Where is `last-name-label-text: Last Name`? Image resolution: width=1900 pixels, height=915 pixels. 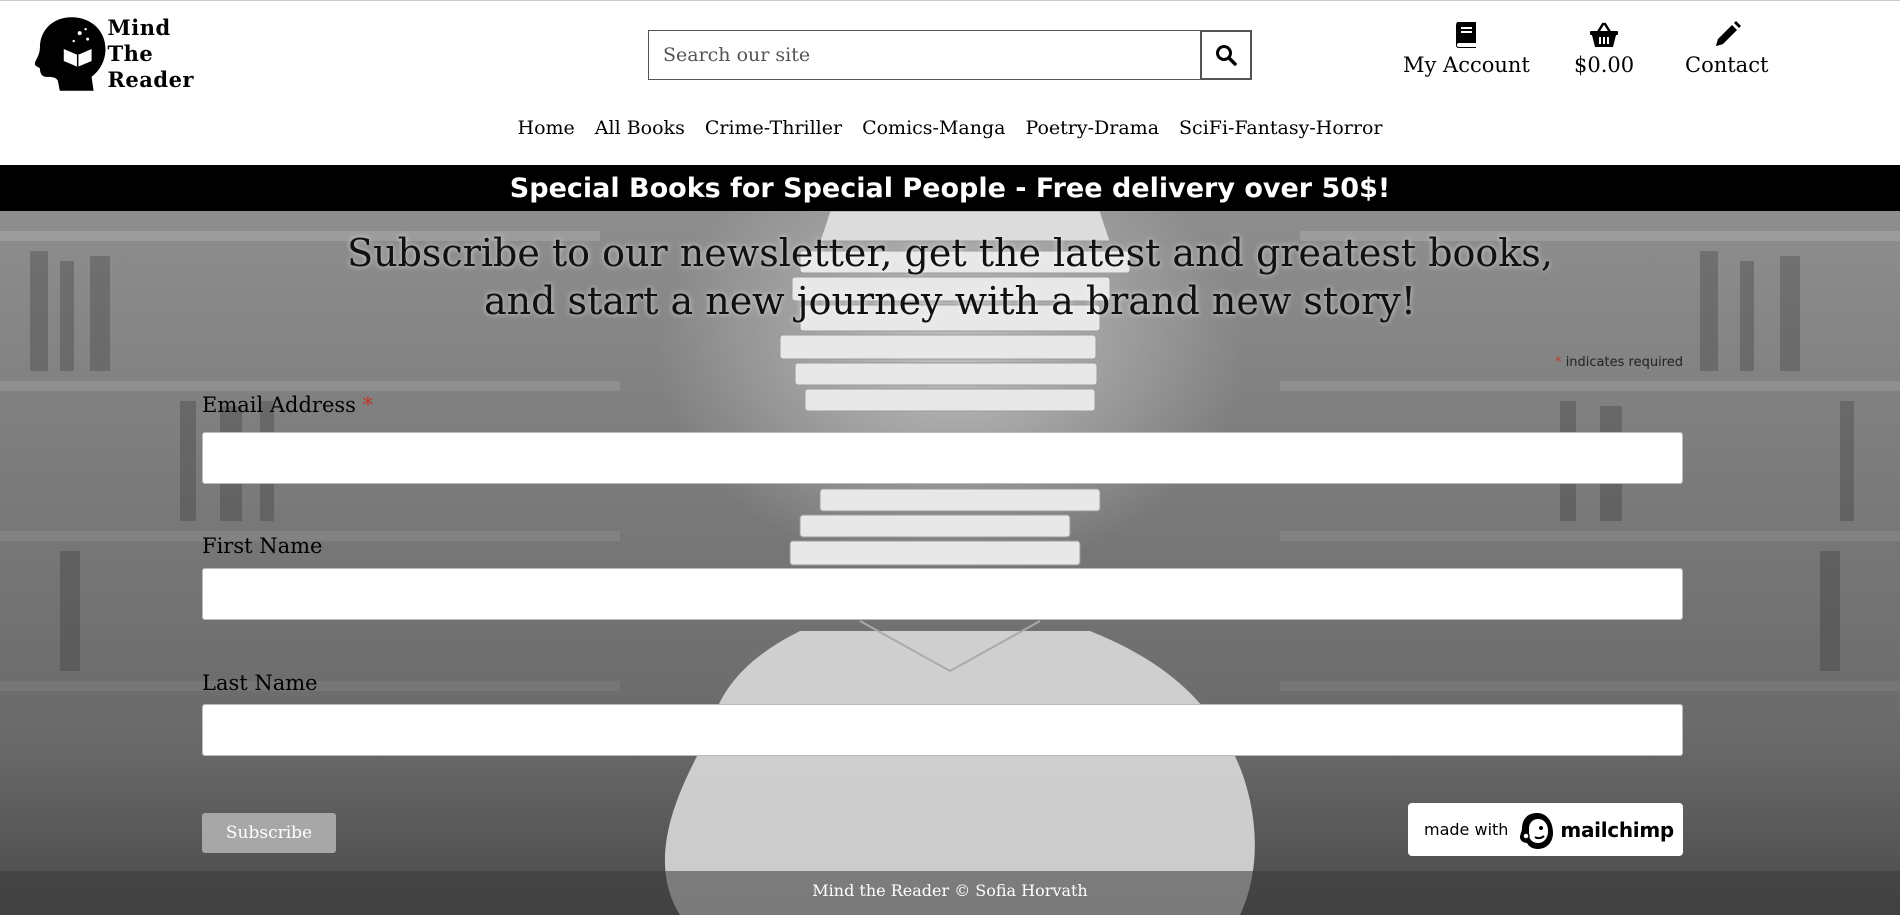 last-name-label-text: Last Name is located at coordinates (260, 683).